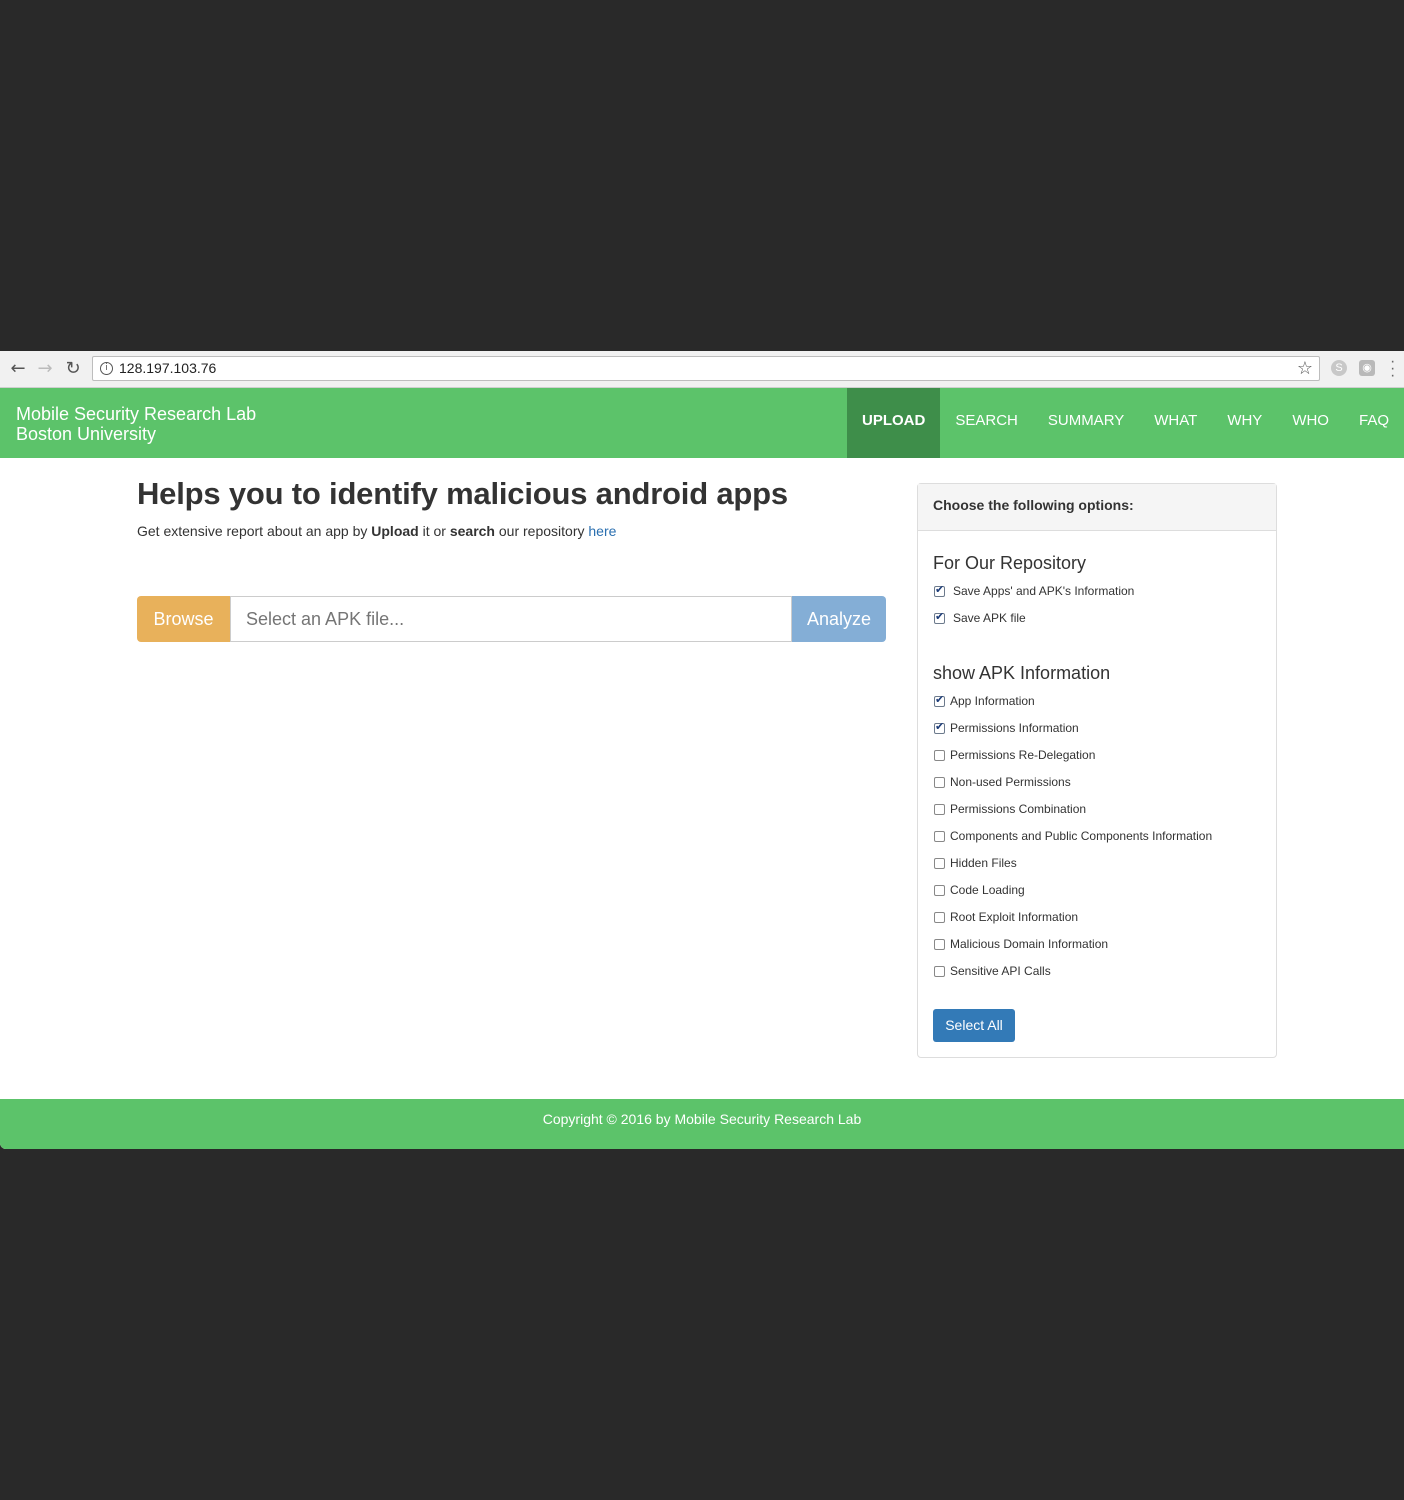 The image size is (1404, 1500). I want to click on option-permissions-redelegation: Permissions Re-Delegation, so click(1014, 755).